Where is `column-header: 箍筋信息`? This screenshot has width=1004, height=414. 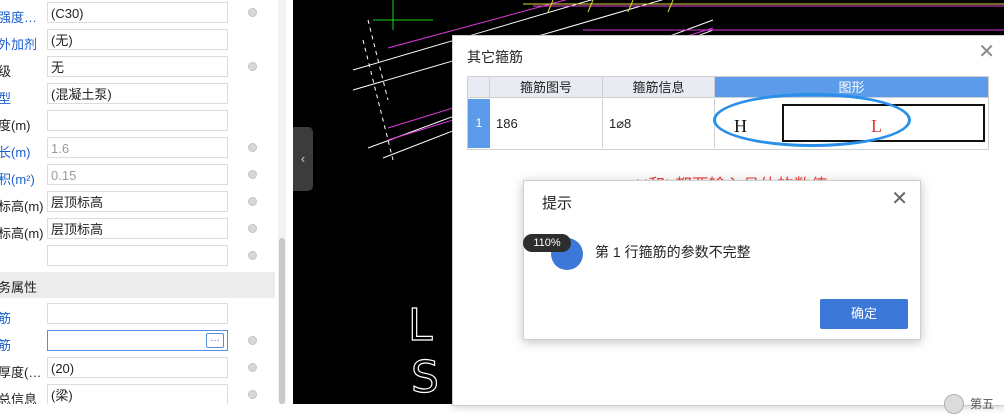
column-header: 箍筋信息 is located at coordinates (659, 87).